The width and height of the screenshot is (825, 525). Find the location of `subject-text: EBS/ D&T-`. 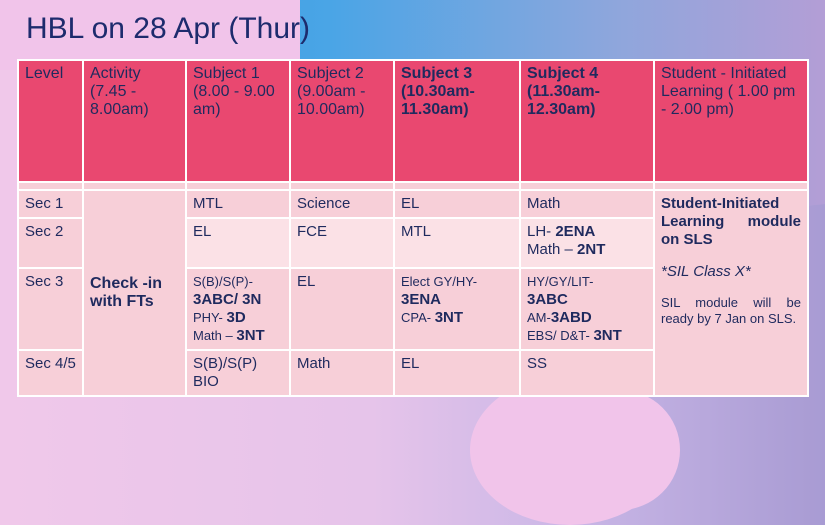

subject-text: EBS/ D&T- is located at coordinates (560, 335).